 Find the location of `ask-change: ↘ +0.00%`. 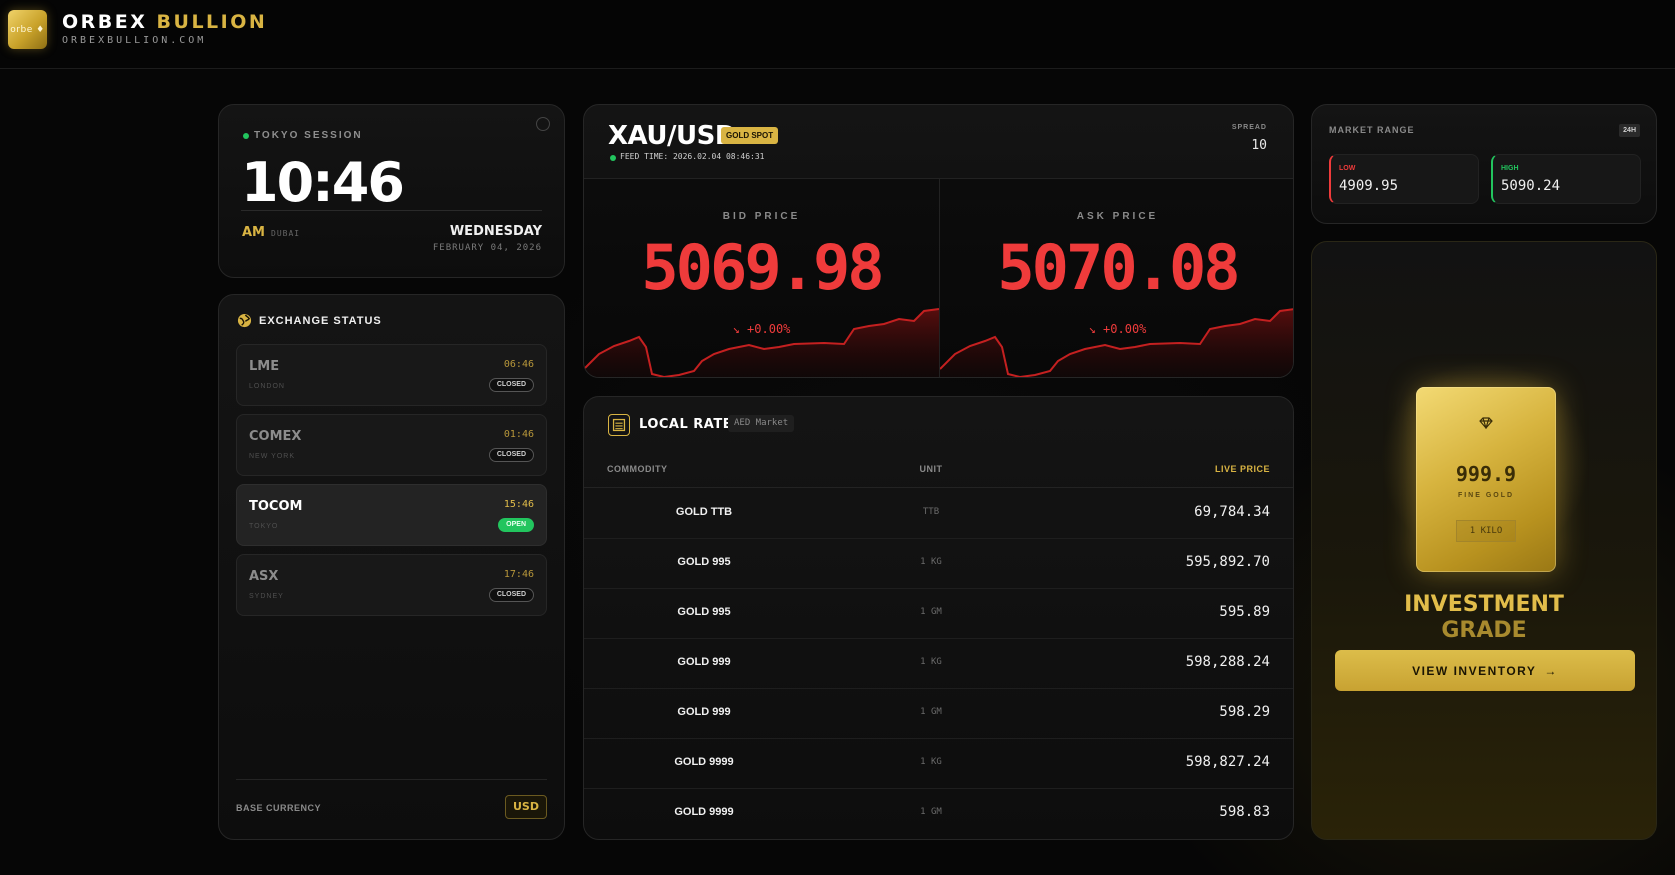

ask-change: ↘ +0.00% is located at coordinates (1116, 329).